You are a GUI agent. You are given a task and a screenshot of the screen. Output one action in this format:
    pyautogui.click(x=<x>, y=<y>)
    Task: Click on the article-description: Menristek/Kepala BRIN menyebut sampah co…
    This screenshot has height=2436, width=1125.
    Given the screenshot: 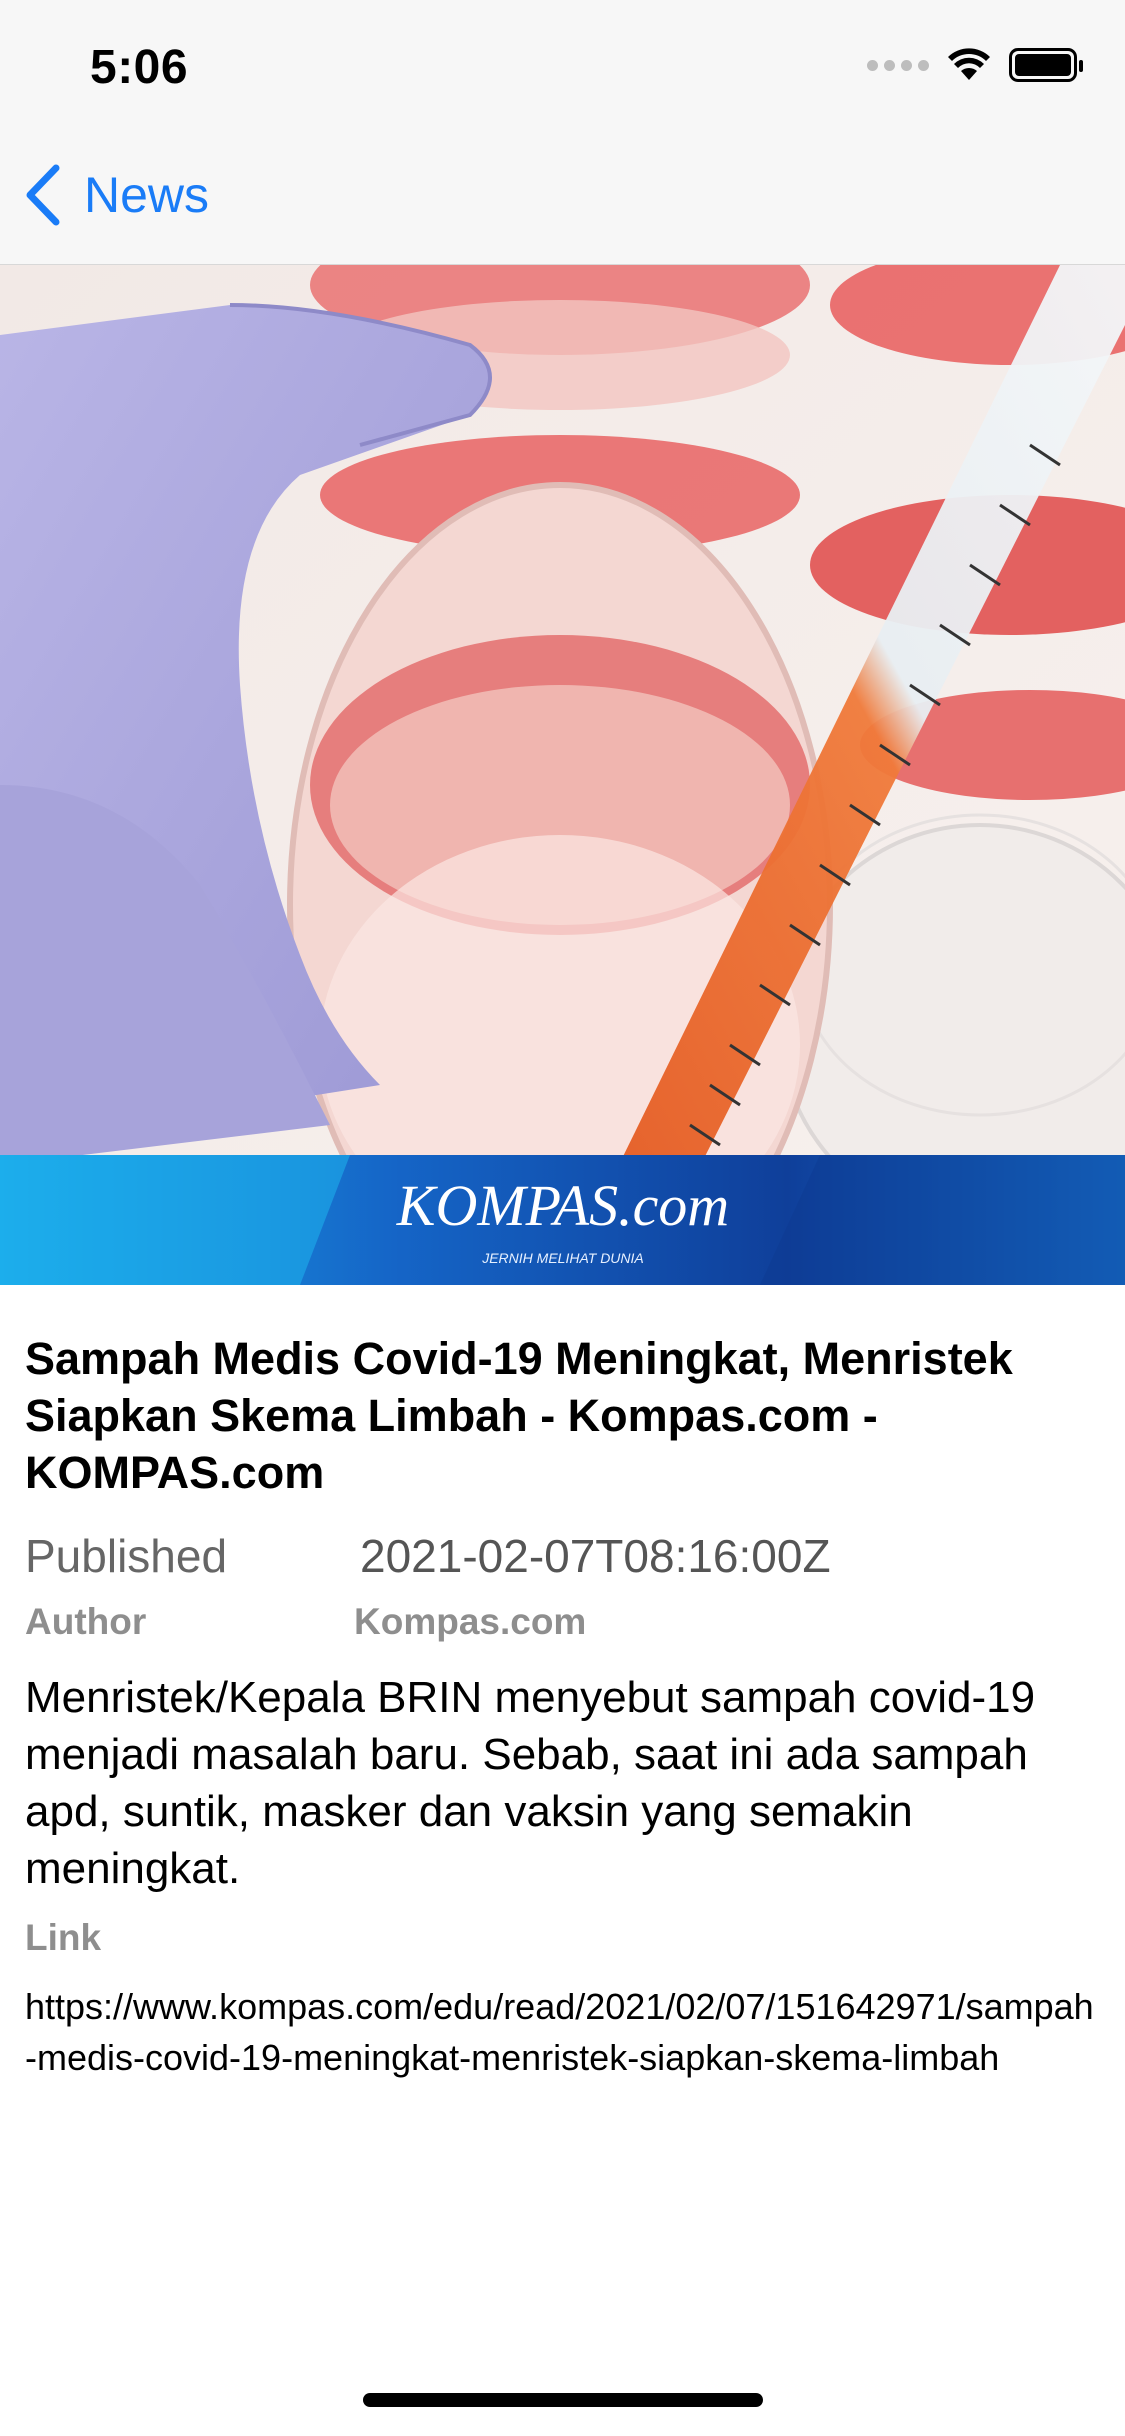 What is the action you would take?
    pyautogui.click(x=530, y=1783)
    